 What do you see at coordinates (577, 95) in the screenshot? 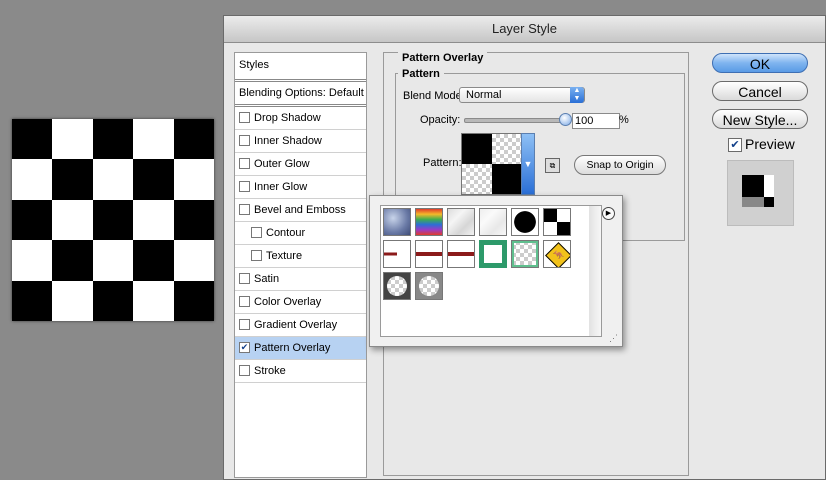
I see `select-arrows-icon: ▲ ▼` at bounding box center [577, 95].